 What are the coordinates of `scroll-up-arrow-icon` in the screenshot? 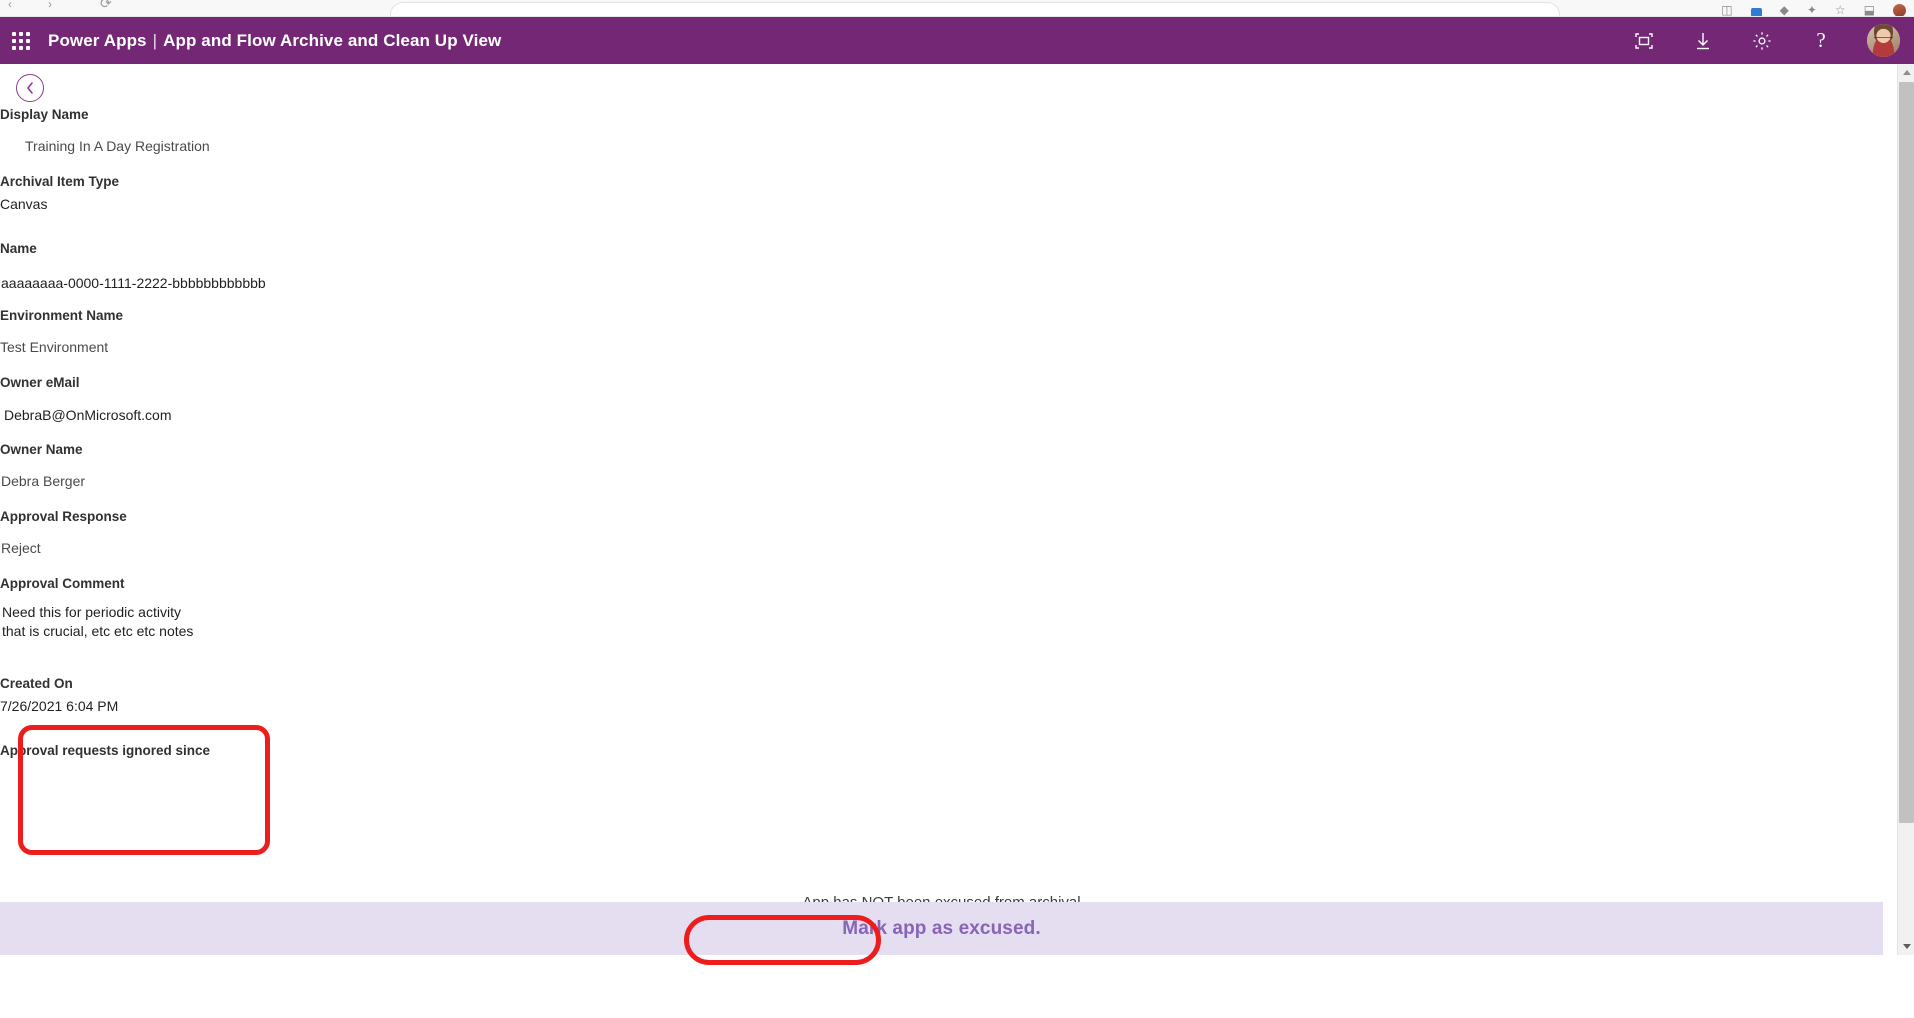 It's located at (1906, 72).